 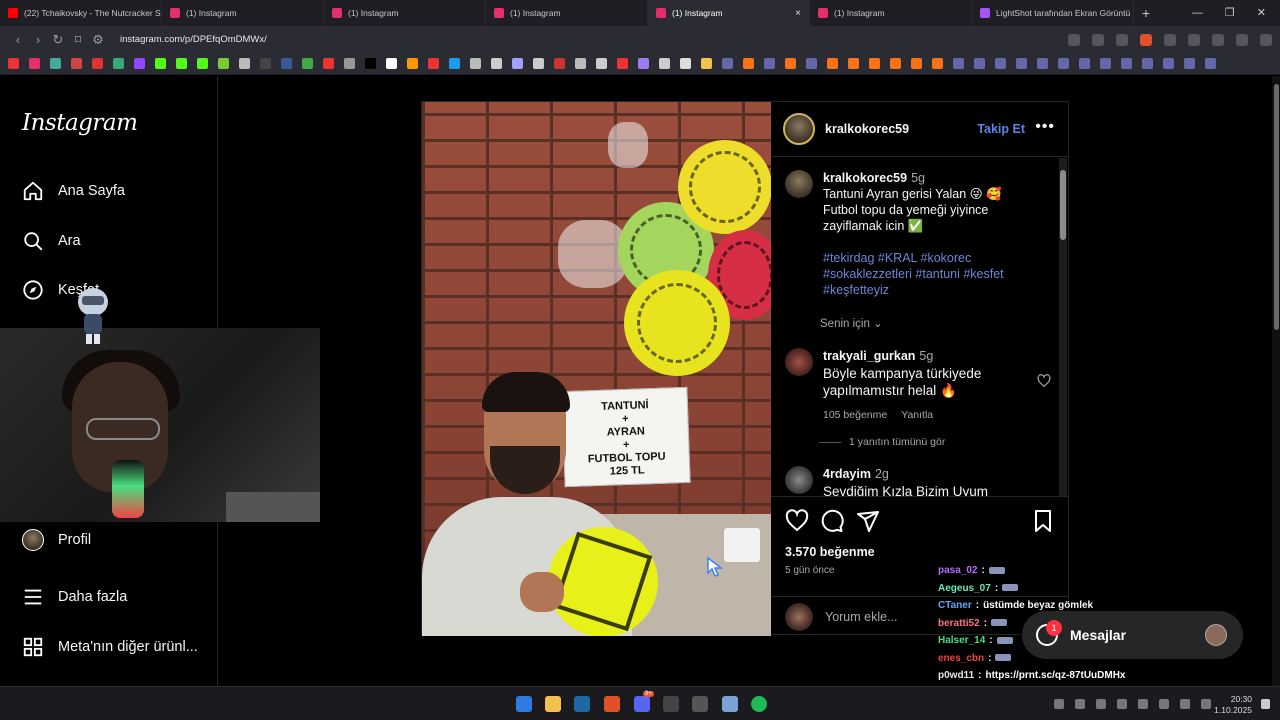 I want to click on extension-icon, so click(x=1170, y=39).